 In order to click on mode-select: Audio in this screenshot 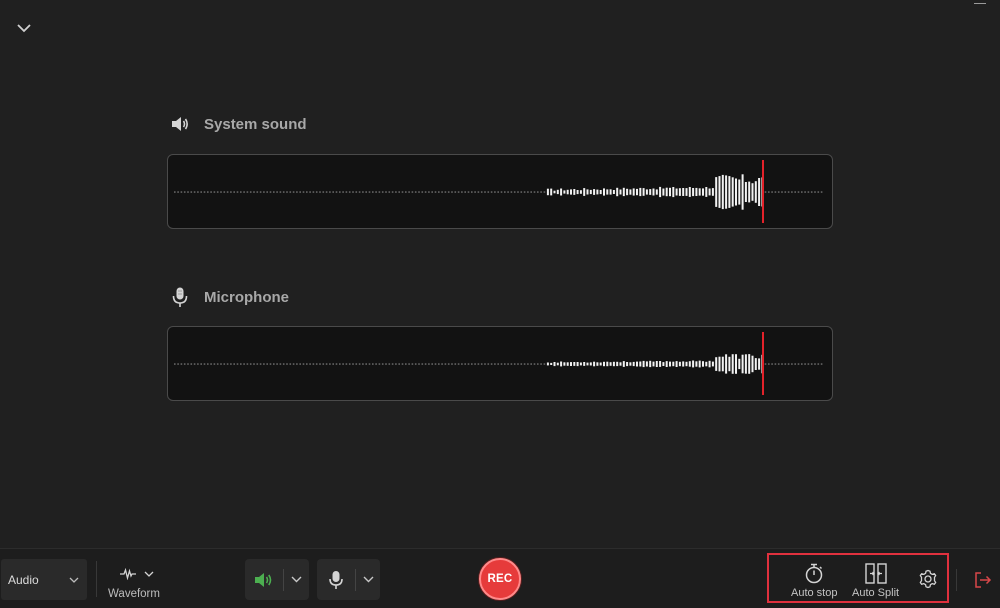, I will do `click(44, 579)`.